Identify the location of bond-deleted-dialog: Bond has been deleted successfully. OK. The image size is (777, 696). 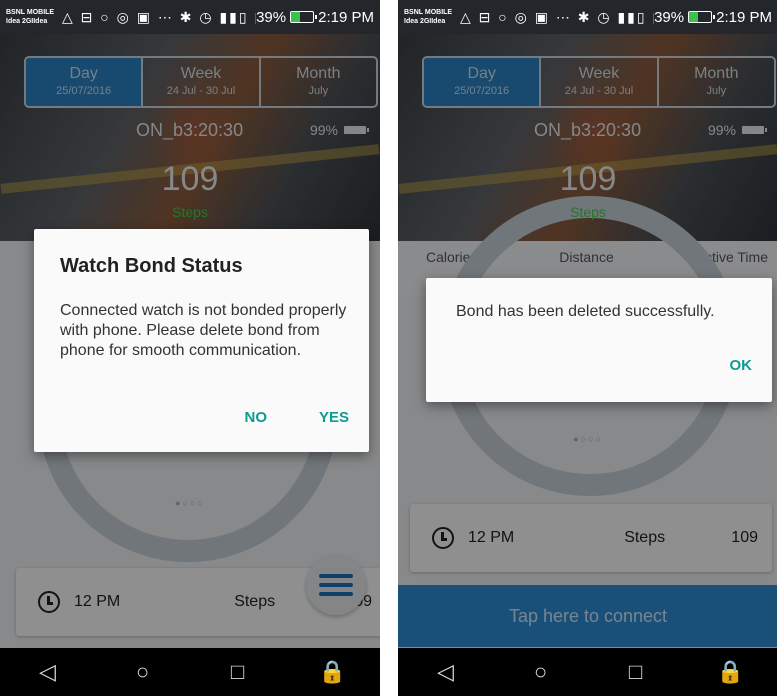
(599, 340).